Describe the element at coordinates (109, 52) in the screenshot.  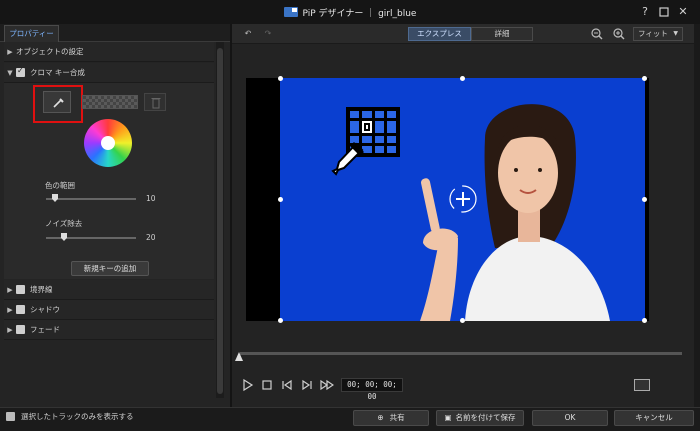
I see `section-object-settings: ▶ オブジェクトの設定` at that location.